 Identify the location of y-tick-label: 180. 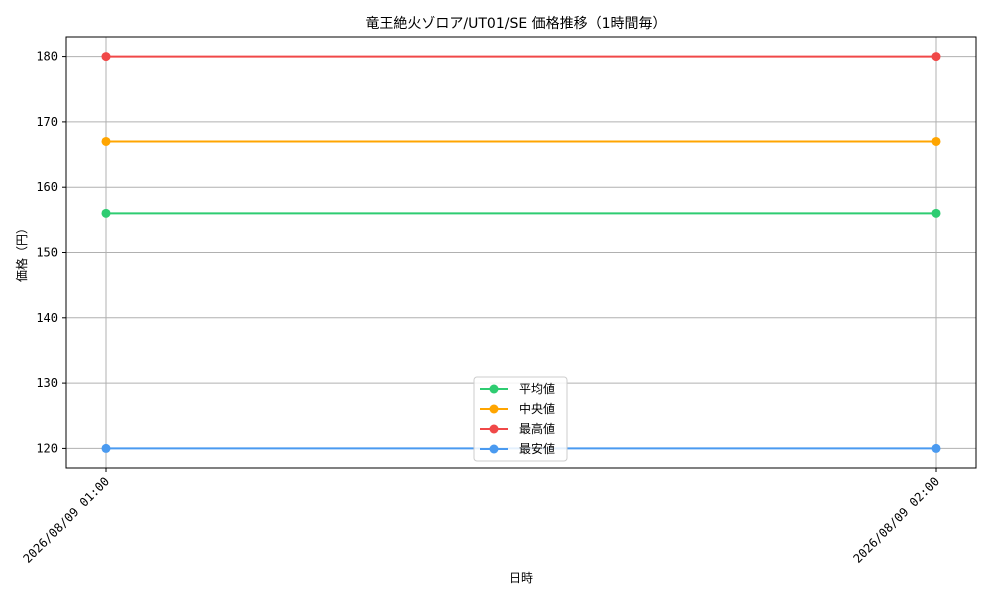
(47, 57).